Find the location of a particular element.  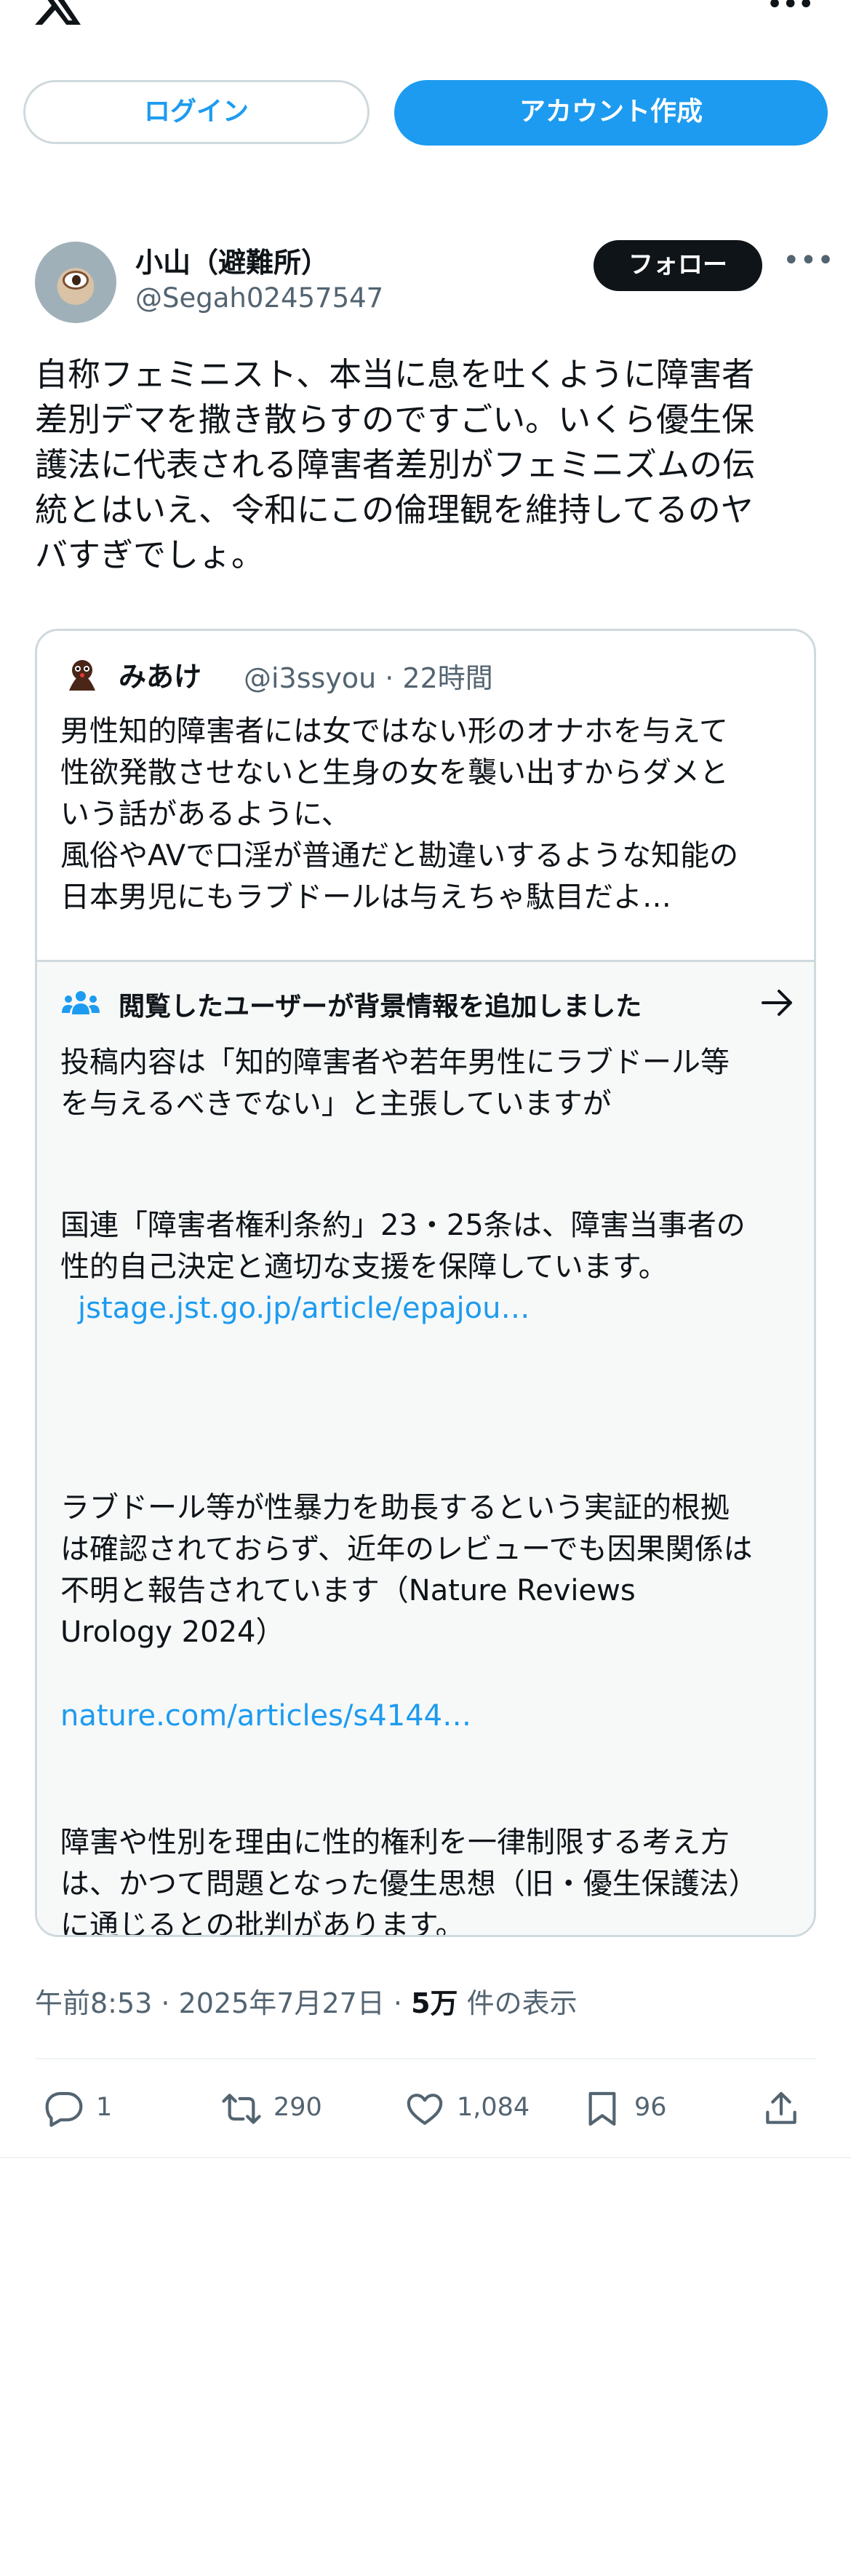

community-note-title: 閲覧したユーザーが背景情報を追加しました is located at coordinates (380, 1007).